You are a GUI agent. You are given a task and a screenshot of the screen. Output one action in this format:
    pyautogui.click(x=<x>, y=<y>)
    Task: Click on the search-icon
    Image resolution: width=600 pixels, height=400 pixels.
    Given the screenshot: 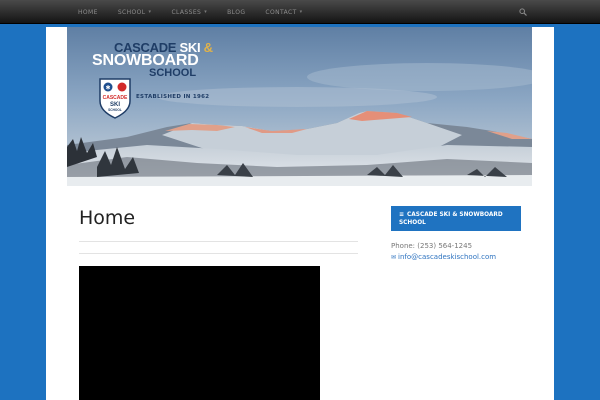 What is the action you would take?
    pyautogui.click(x=523, y=12)
    